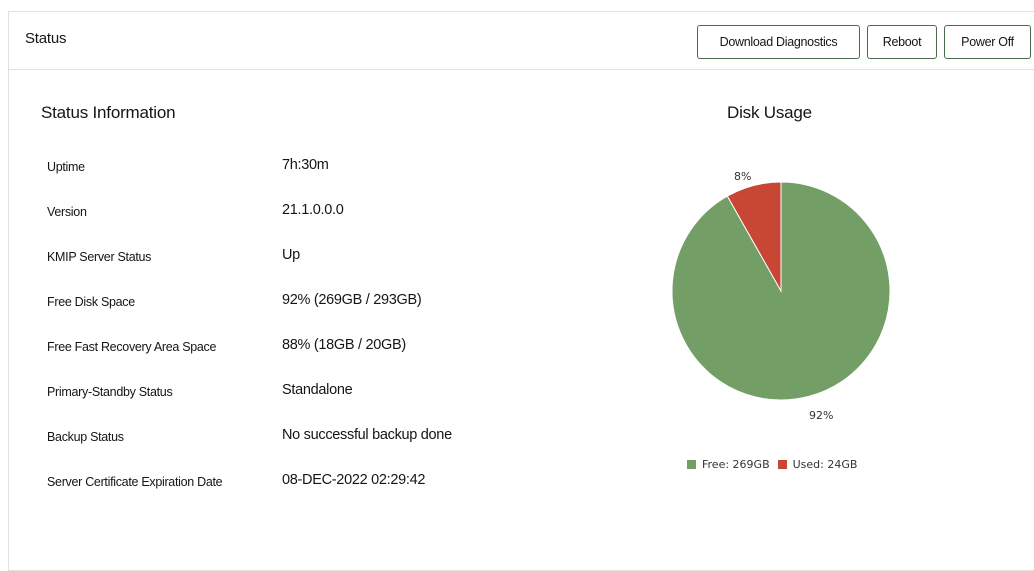 The image size is (1034, 571). I want to click on version-label: Version, so click(67, 212).